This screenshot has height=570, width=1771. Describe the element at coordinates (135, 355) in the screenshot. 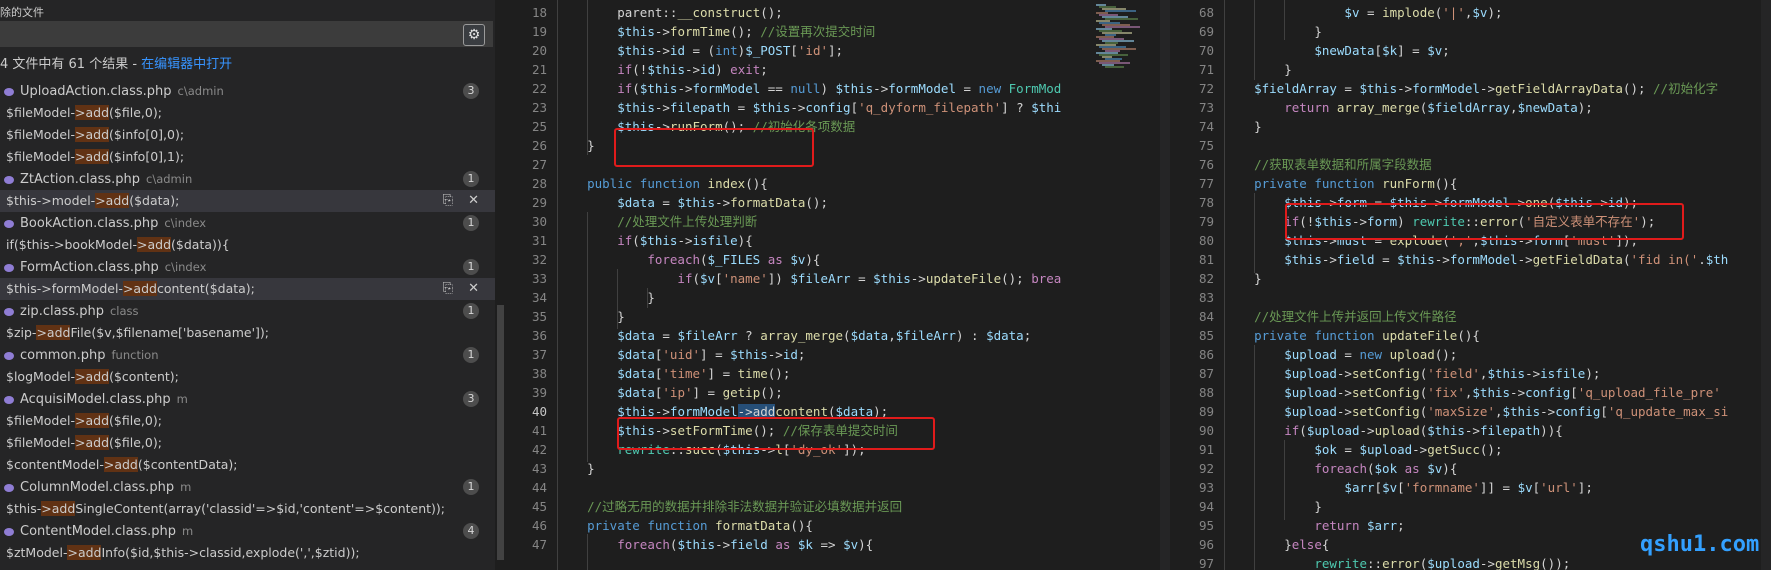

I see `file-path: function` at that location.